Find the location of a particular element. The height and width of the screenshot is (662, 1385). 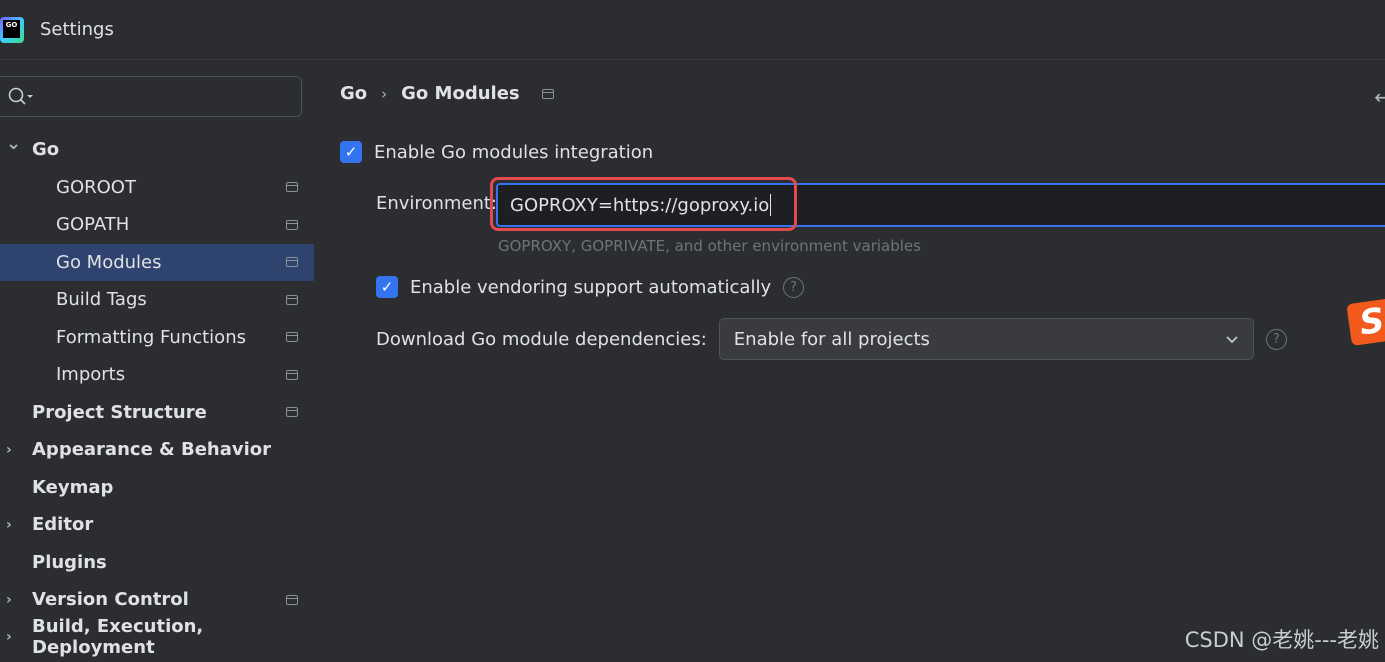

sidebar-item-label: Build Tags is located at coordinates (101, 300).